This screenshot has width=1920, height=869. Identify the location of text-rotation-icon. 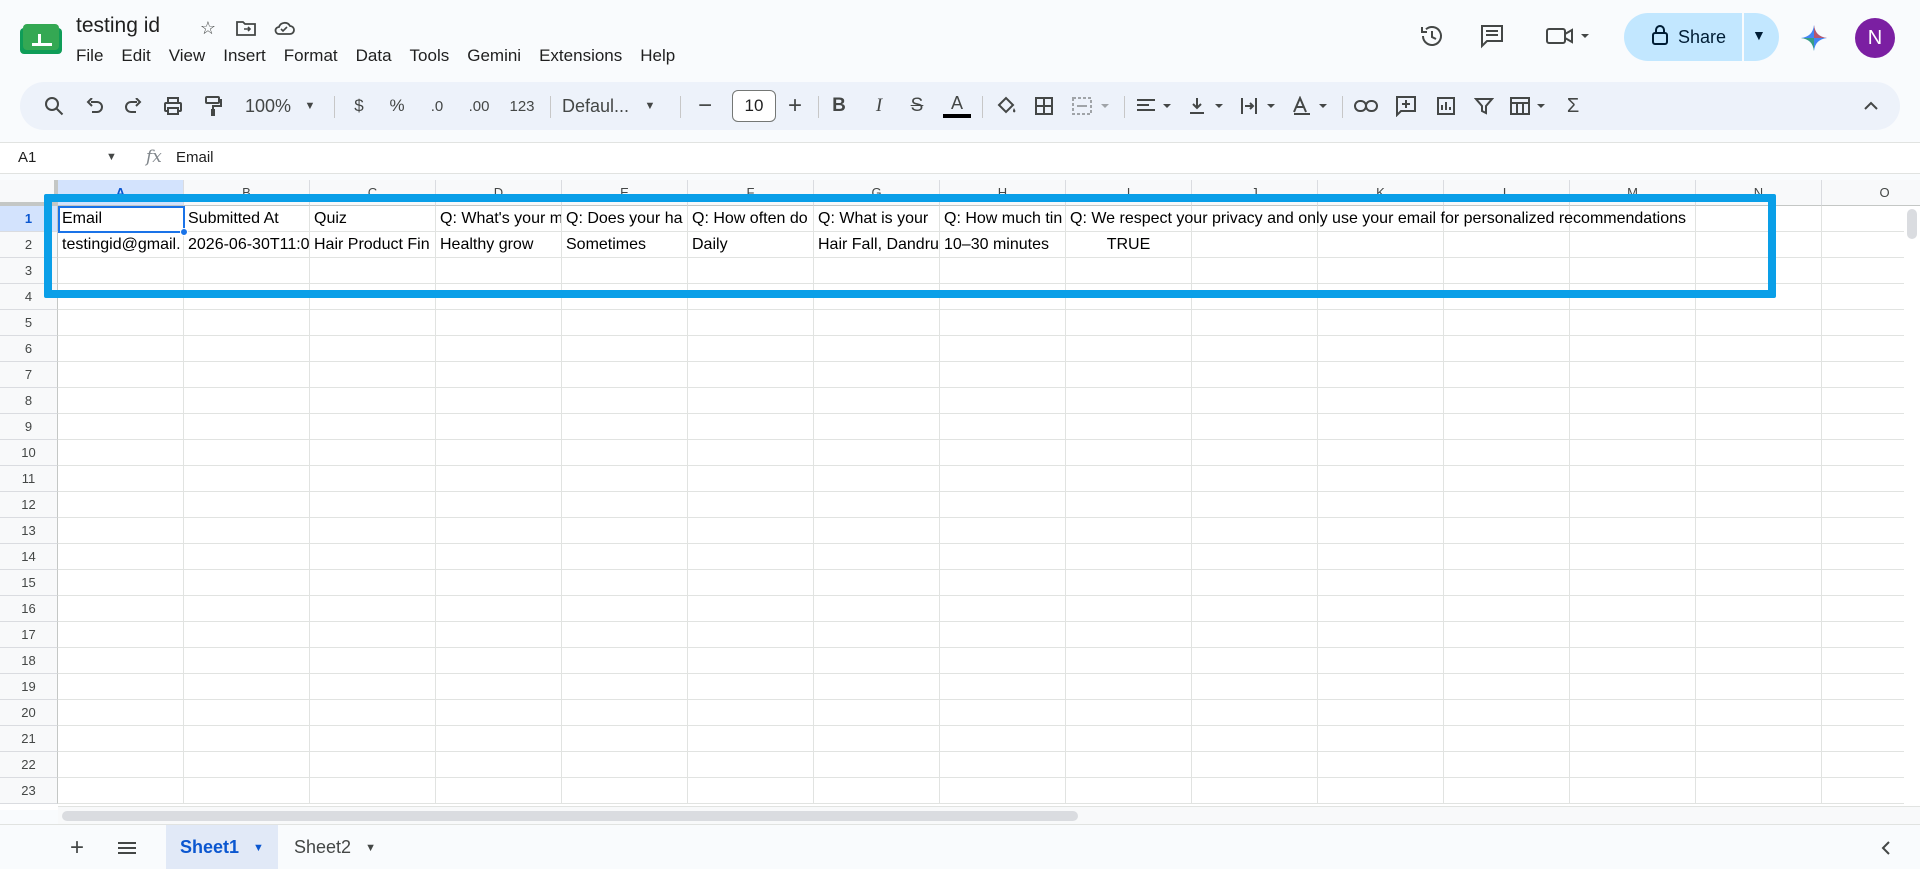
(1312, 106).